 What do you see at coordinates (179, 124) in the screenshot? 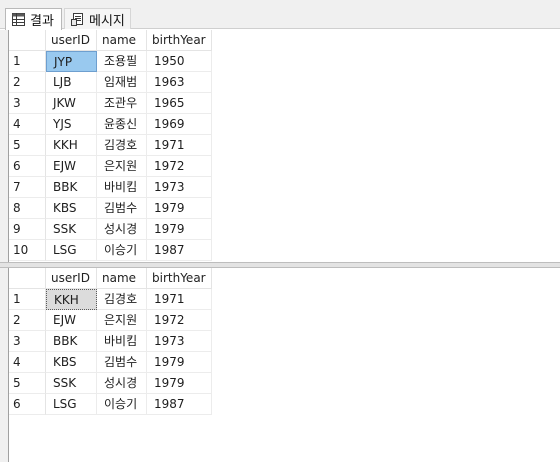
I see `cell-birthyear: 1969` at bounding box center [179, 124].